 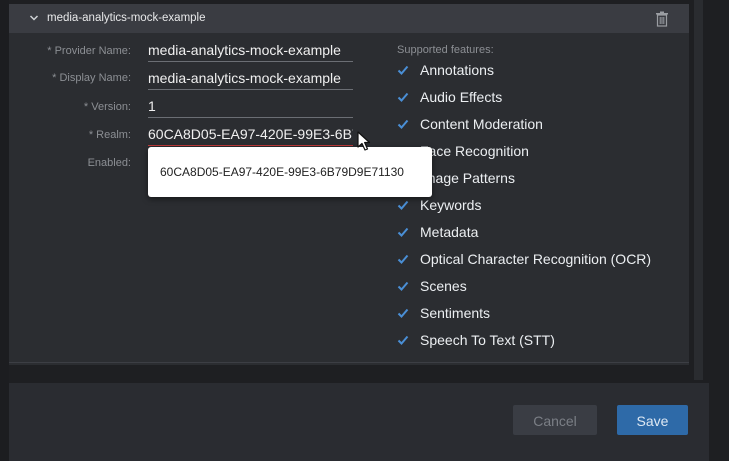 I want to click on feature-item: Audio Effects, so click(x=449, y=97).